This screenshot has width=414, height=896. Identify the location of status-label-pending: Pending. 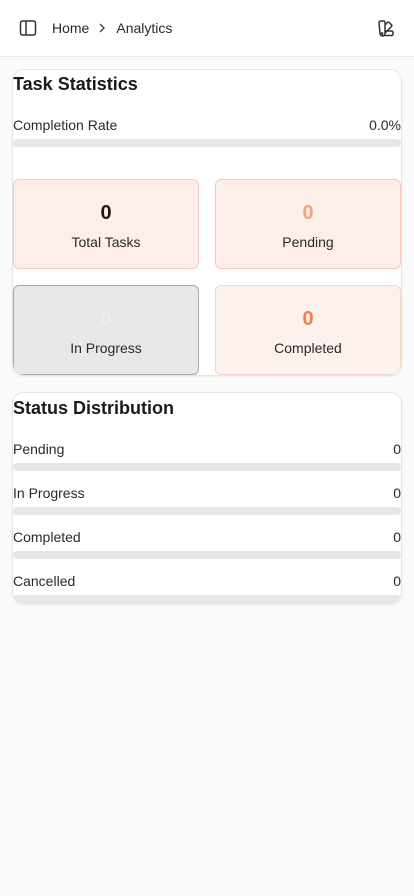
(39, 449).